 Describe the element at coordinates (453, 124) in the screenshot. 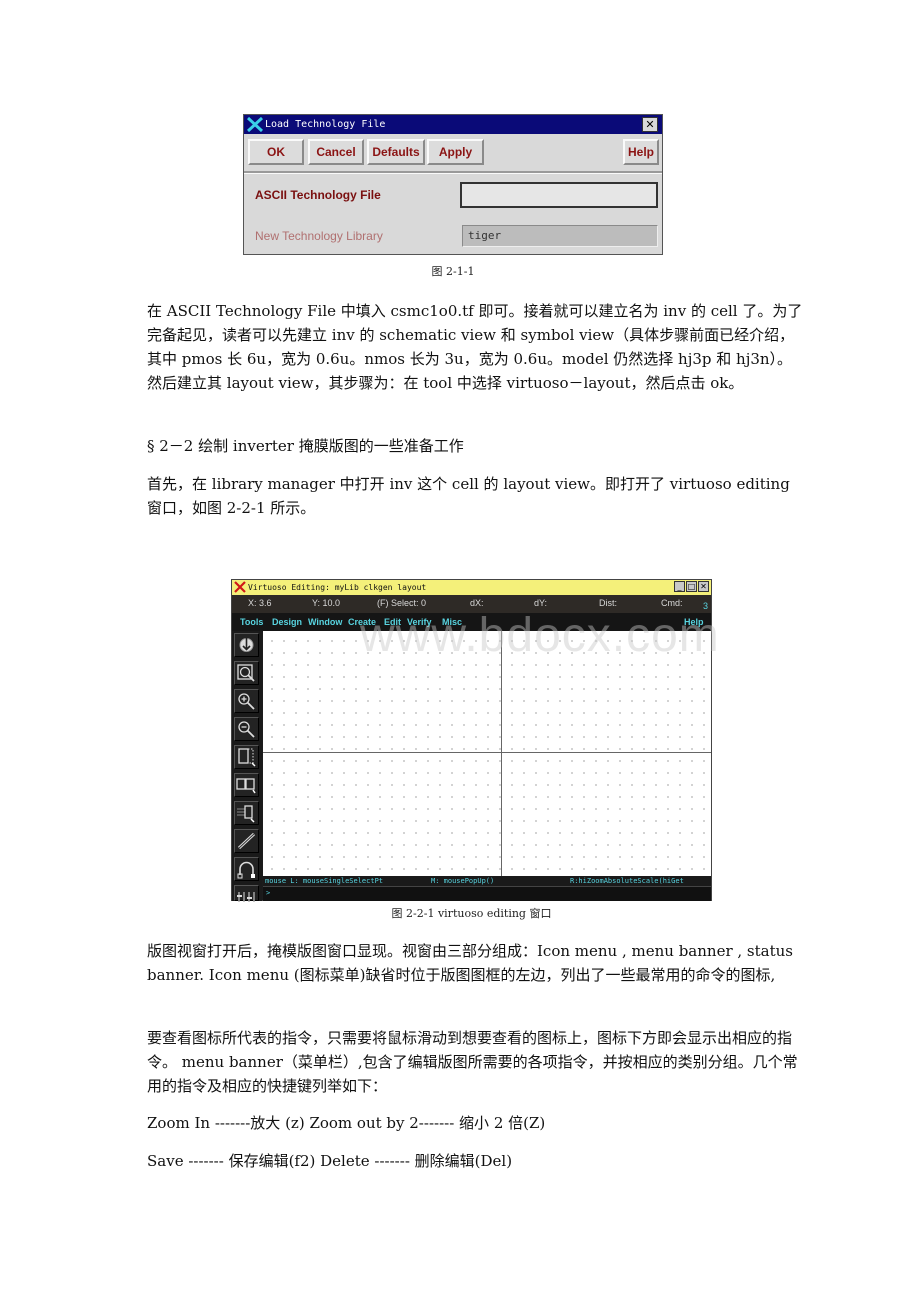

I see `dialog-titlebar: Load Technology File ✕` at that location.